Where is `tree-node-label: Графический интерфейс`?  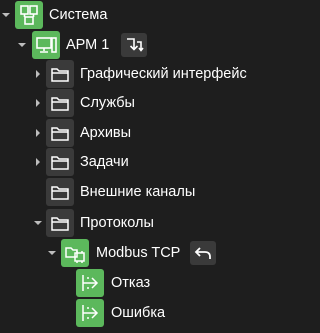 tree-node-label: Графический интерфейс is located at coordinates (163, 74).